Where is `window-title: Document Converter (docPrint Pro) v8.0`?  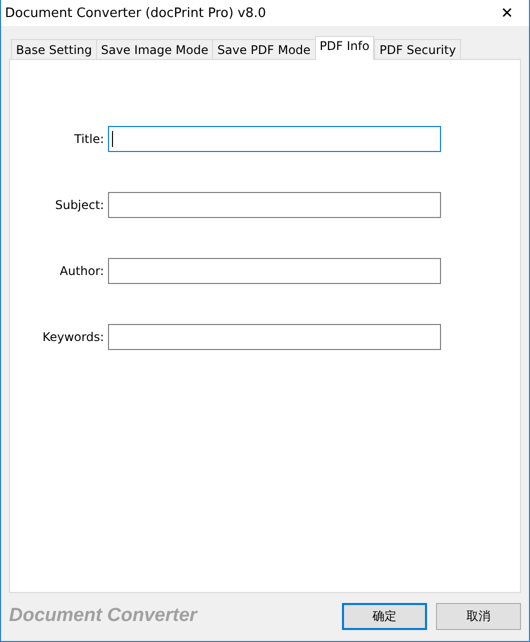
window-title: Document Converter (docPrint Pro) v8.0 is located at coordinates (135, 13).